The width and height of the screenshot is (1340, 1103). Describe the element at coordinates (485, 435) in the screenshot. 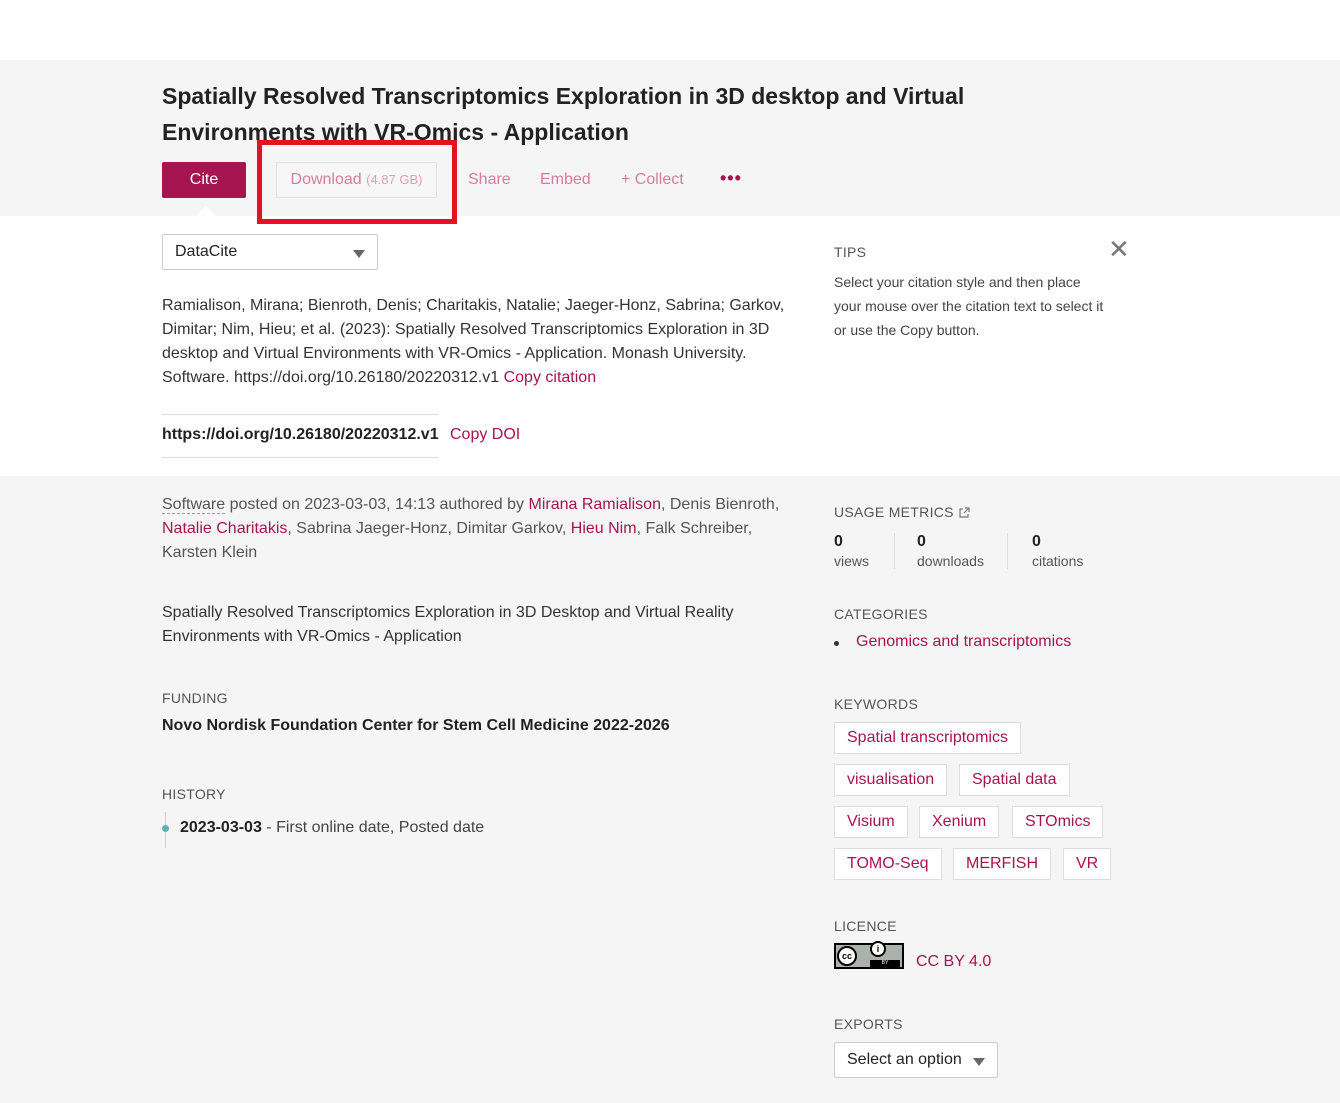

I see `copy-doi-link: Copy DOI` at that location.